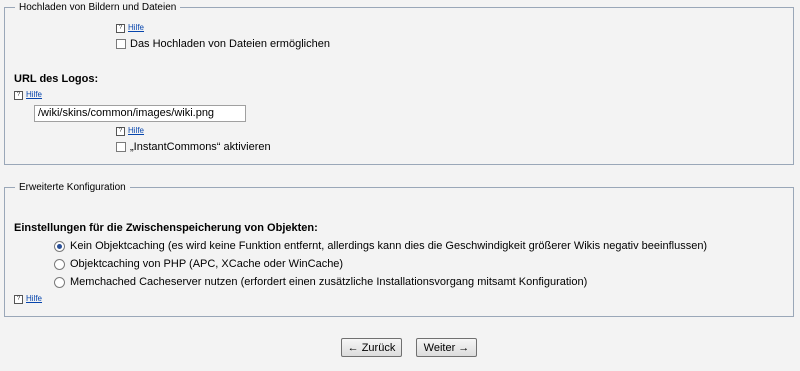 Image resolution: width=800 pixels, height=371 pixels. What do you see at coordinates (59, 246) in the screenshot?
I see `caching-none-radio` at bounding box center [59, 246].